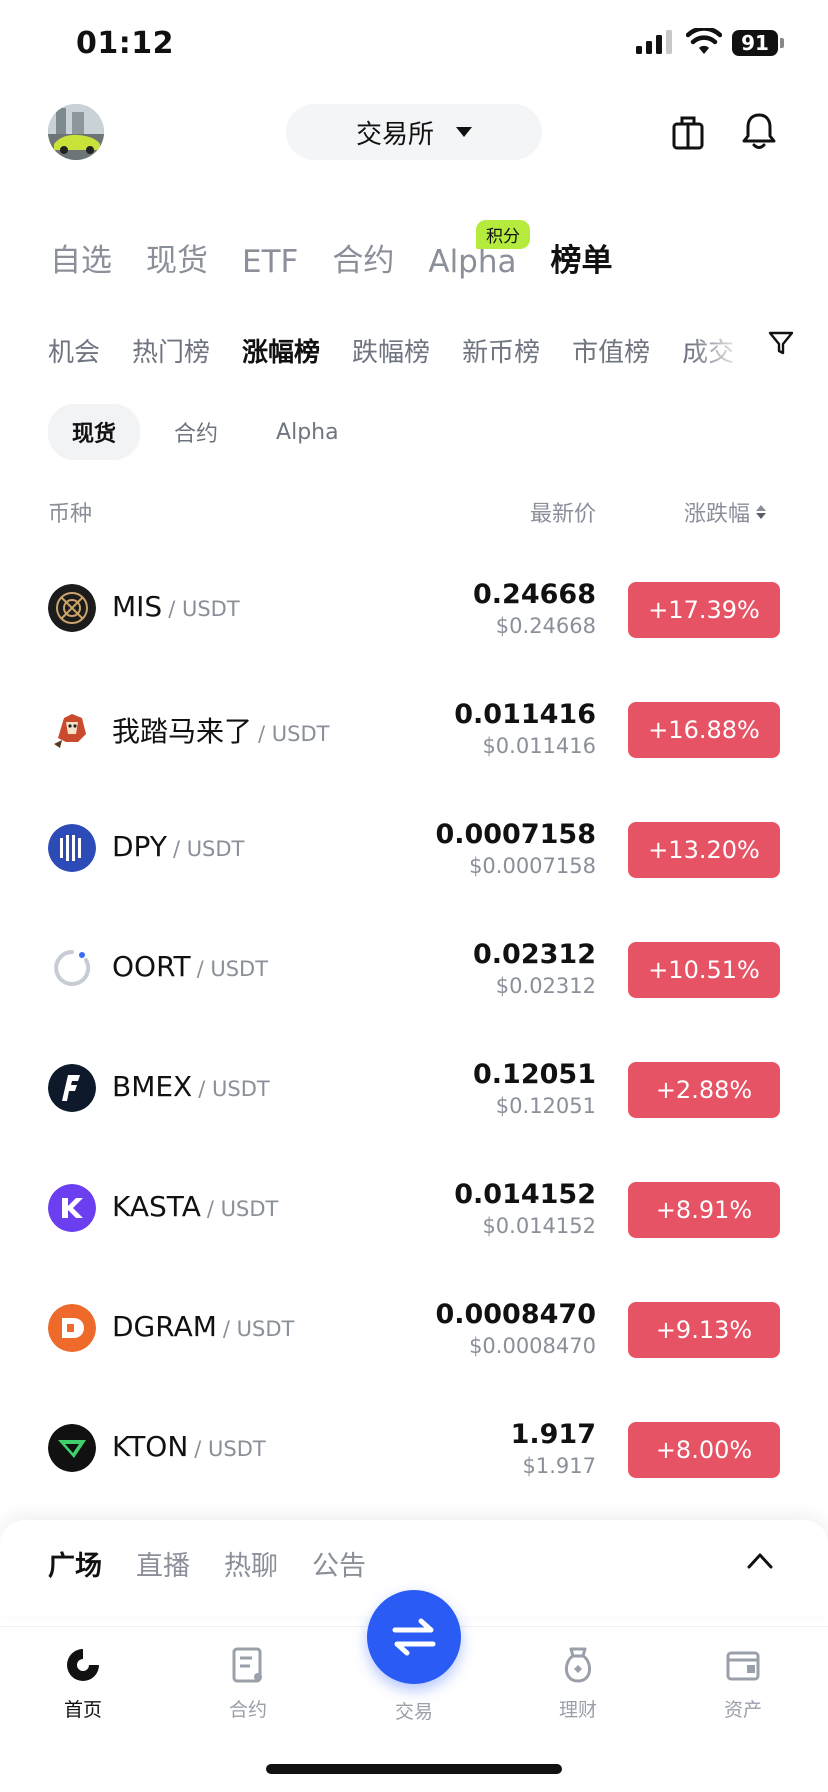  I want to click on coin-symbol: KASTA, so click(156, 1206).